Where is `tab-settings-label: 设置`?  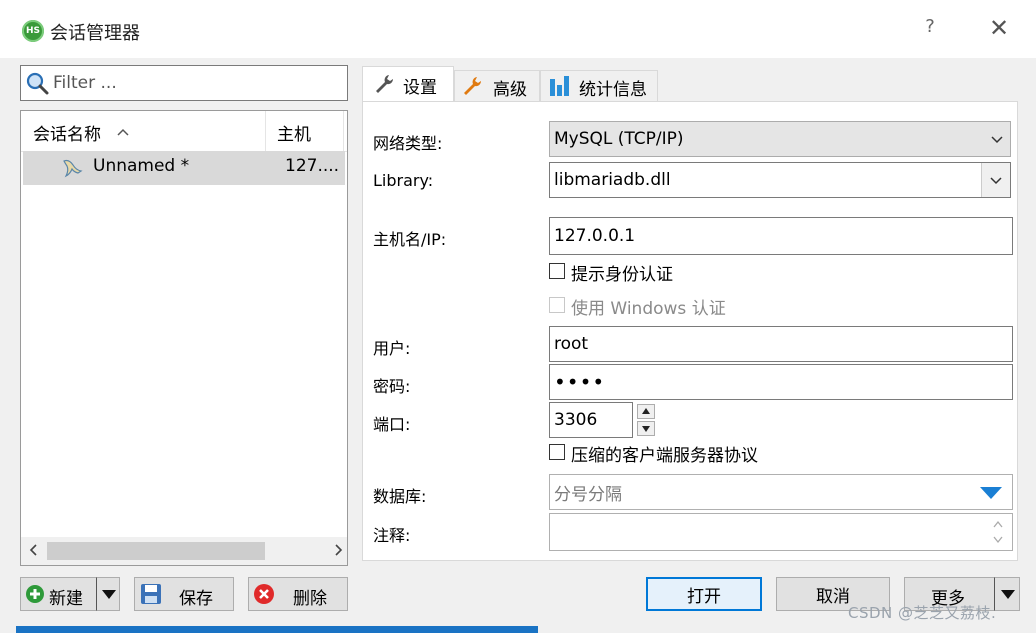 tab-settings-label: 设置 is located at coordinates (420, 88).